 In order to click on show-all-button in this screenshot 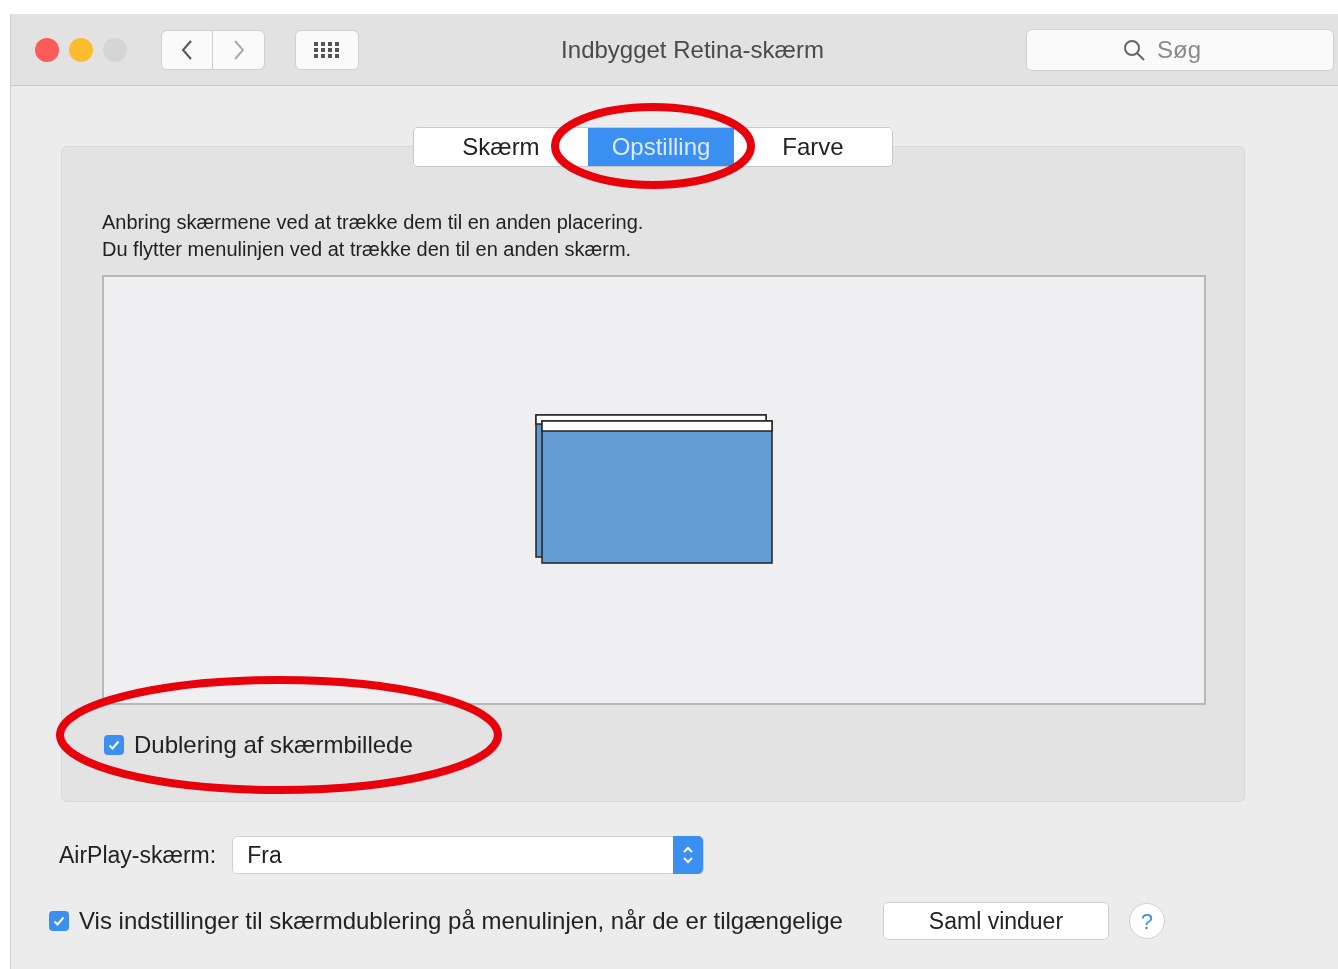, I will do `click(327, 49)`.